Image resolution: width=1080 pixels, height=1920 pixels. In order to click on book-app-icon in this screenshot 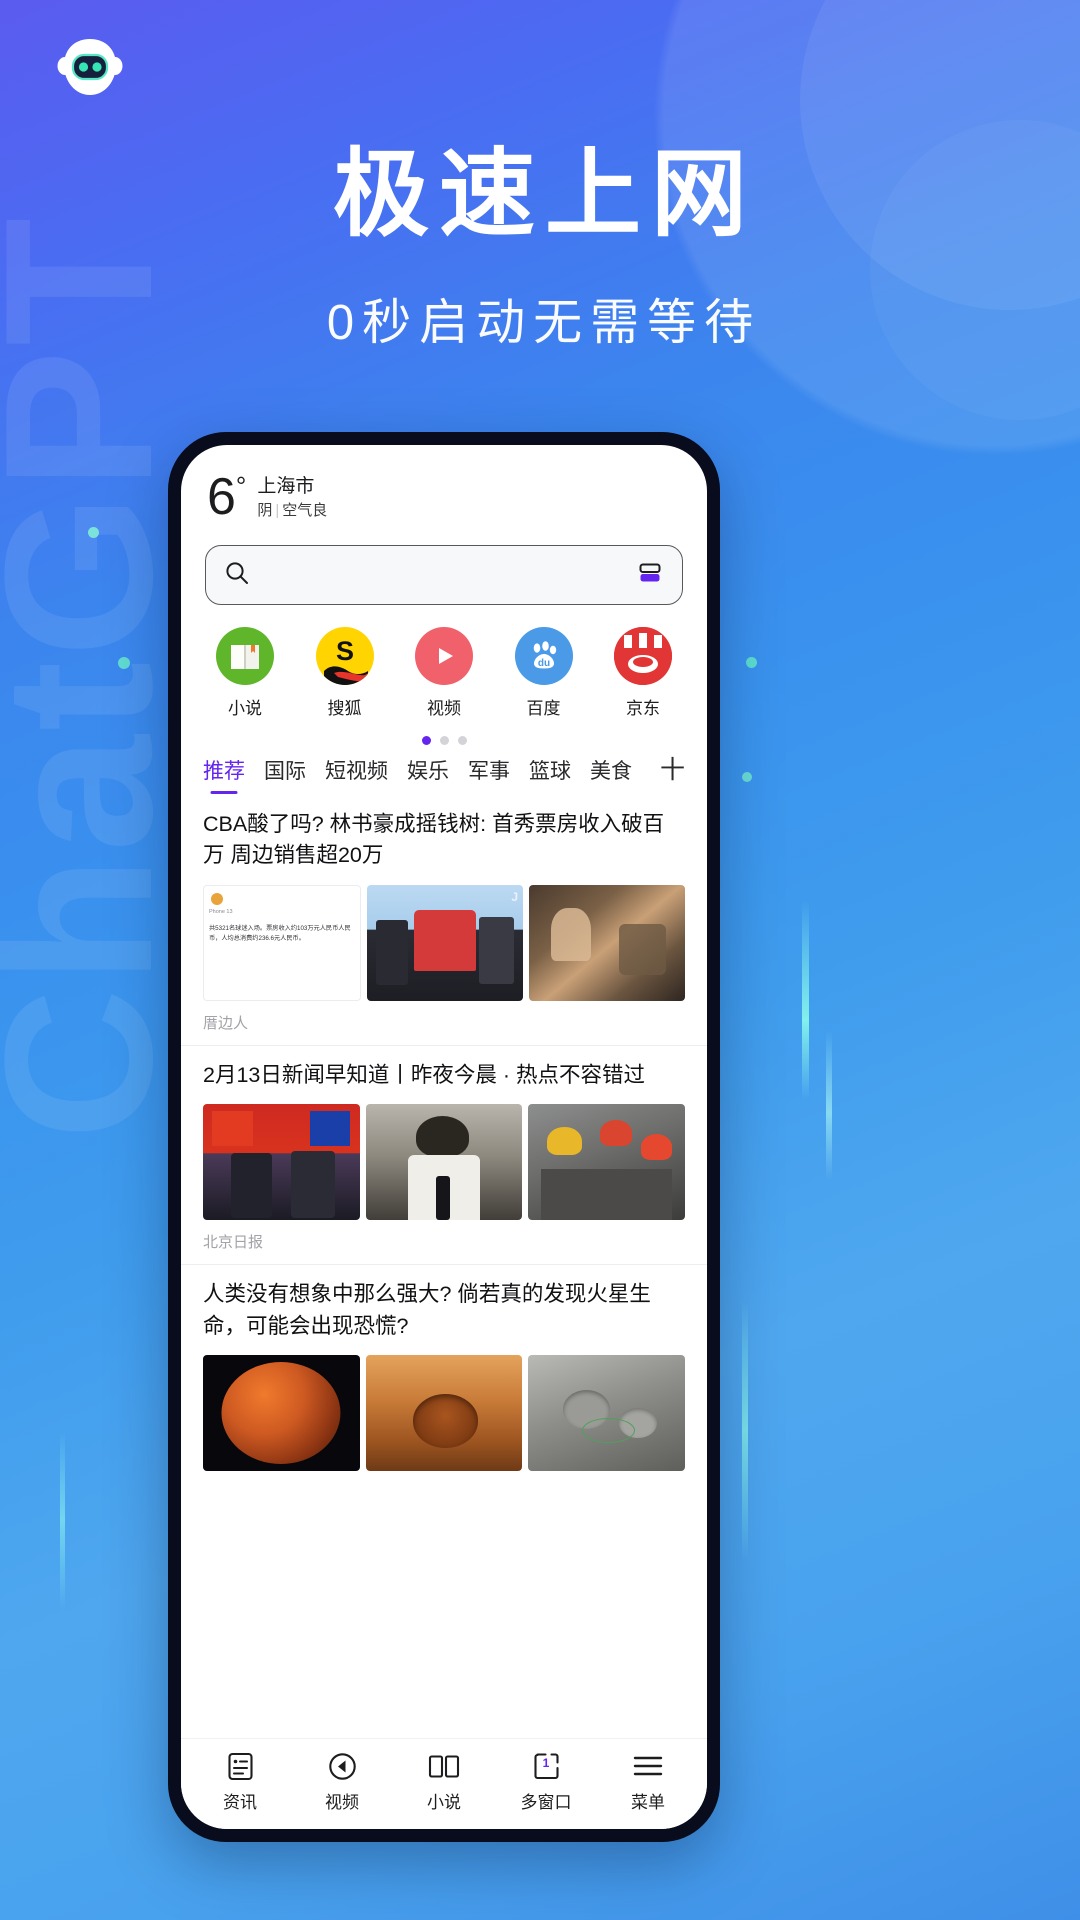, I will do `click(245, 656)`.